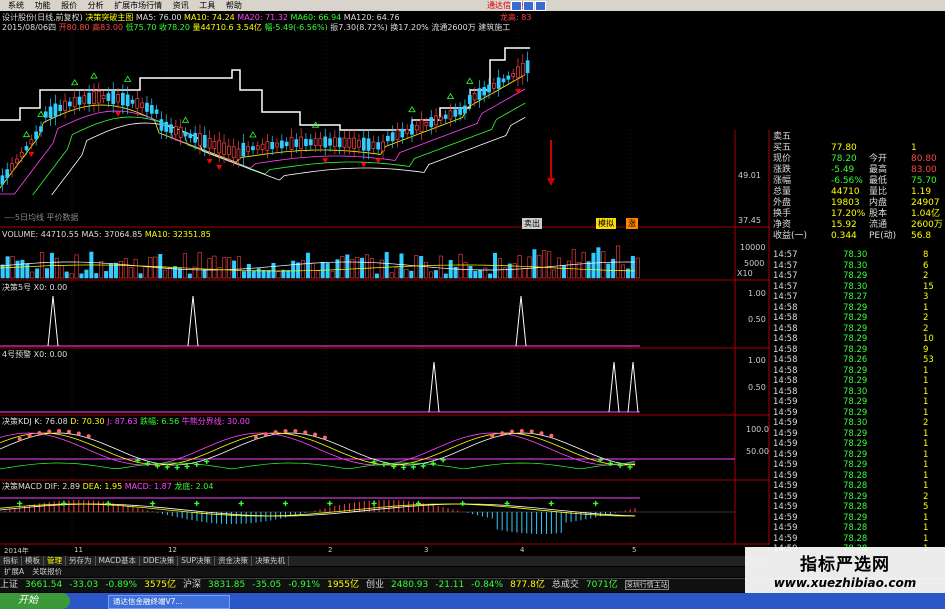 Image resolution: width=945 pixels, height=609 pixels. Describe the element at coordinates (926, 214) in the screenshot. I see `quote-value2: 1.04亿` at that location.